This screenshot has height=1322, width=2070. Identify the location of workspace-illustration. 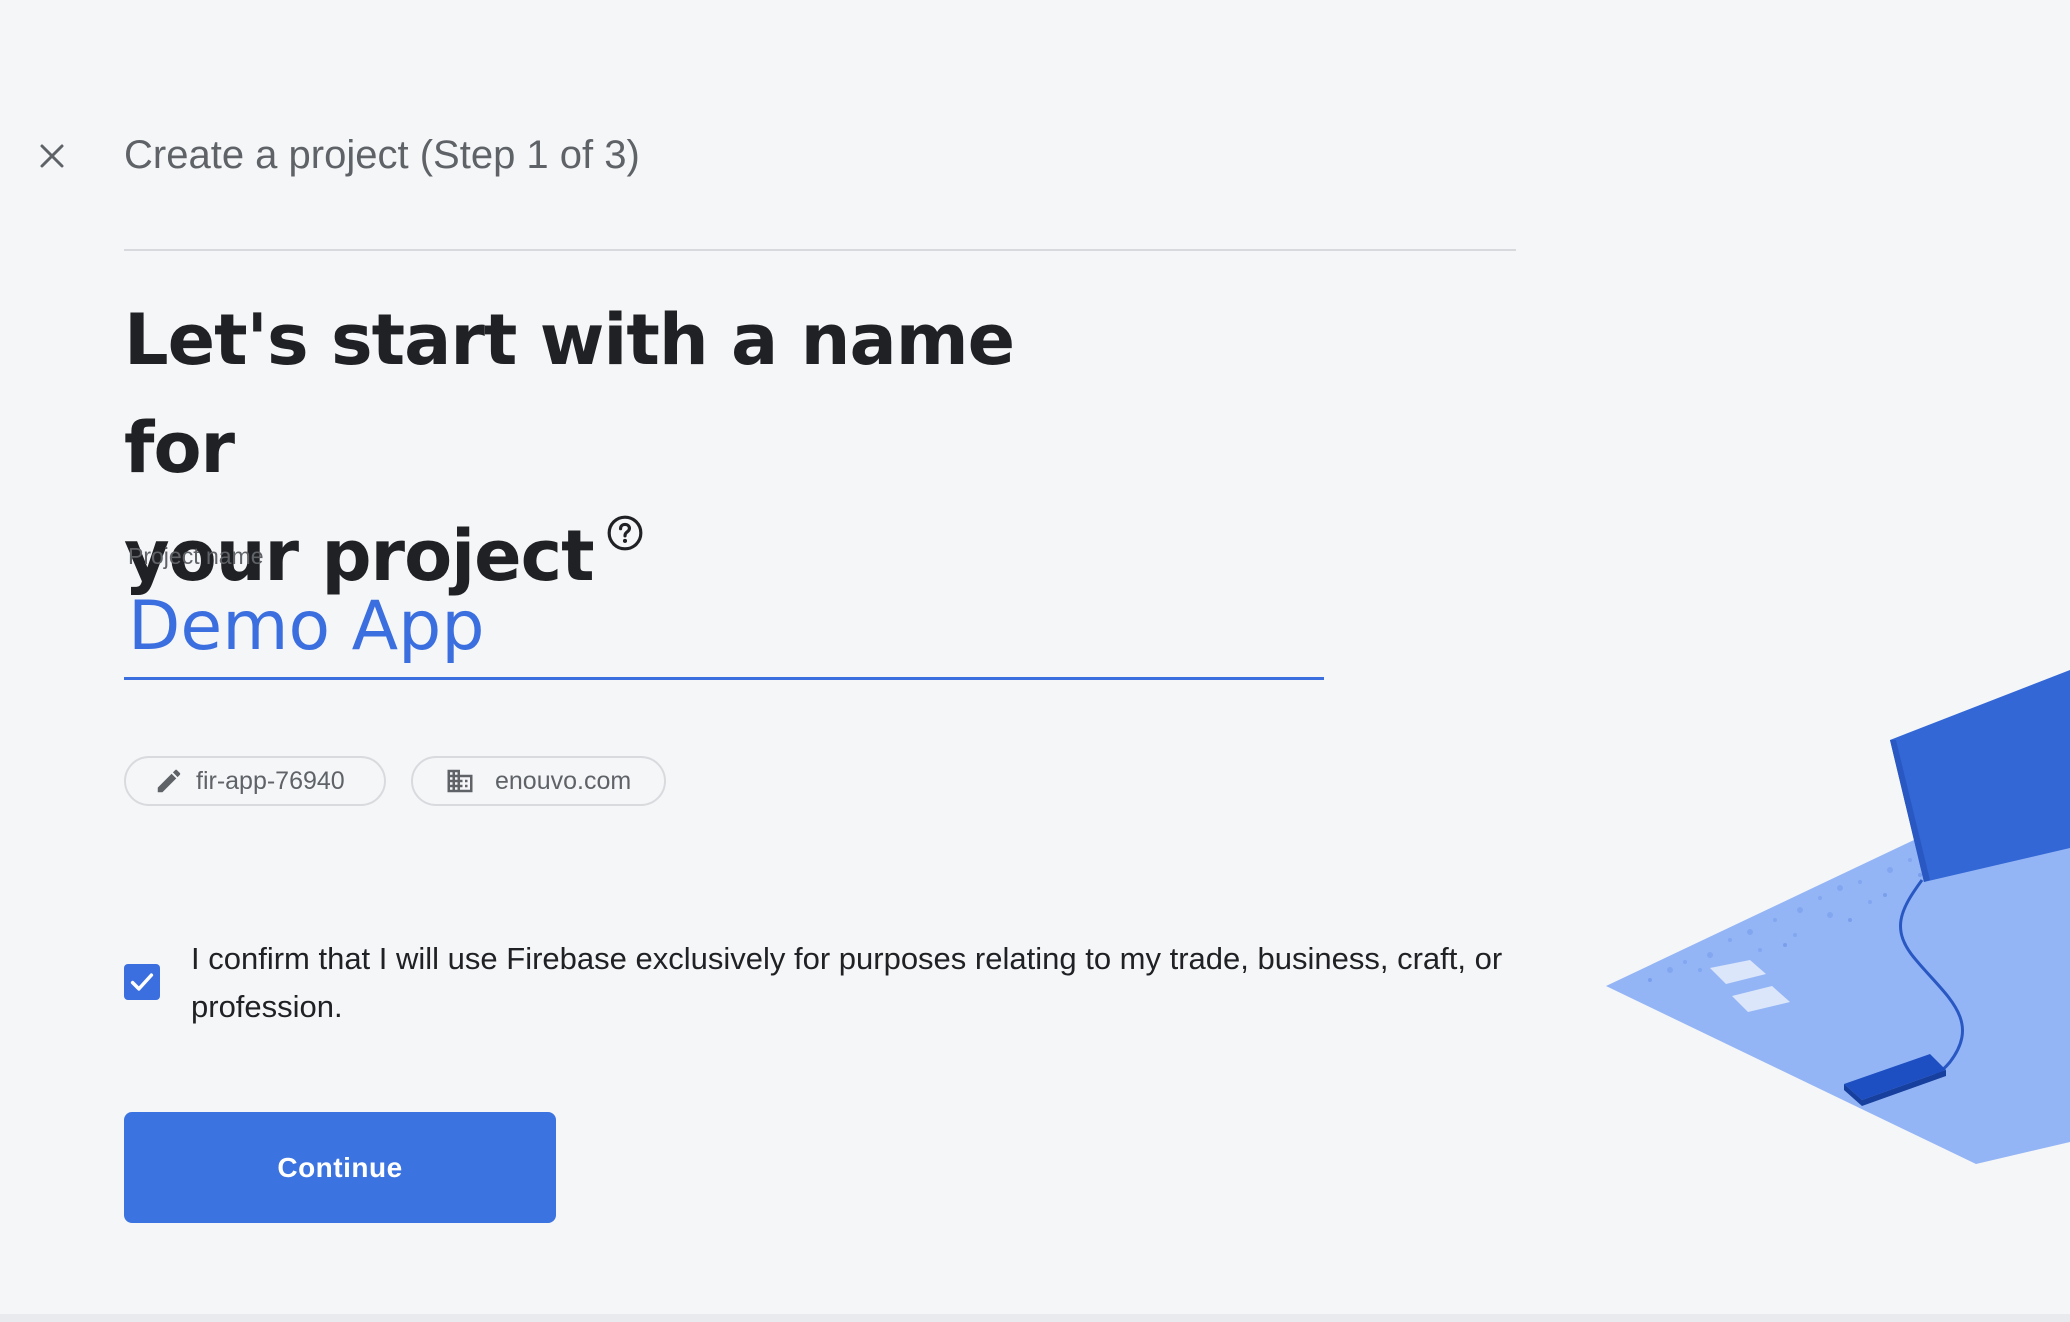
(1838, 917).